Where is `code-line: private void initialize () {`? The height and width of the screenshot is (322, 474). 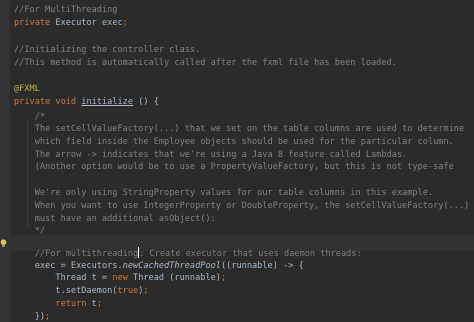 code-line: private void initialize () { is located at coordinates (86, 102).